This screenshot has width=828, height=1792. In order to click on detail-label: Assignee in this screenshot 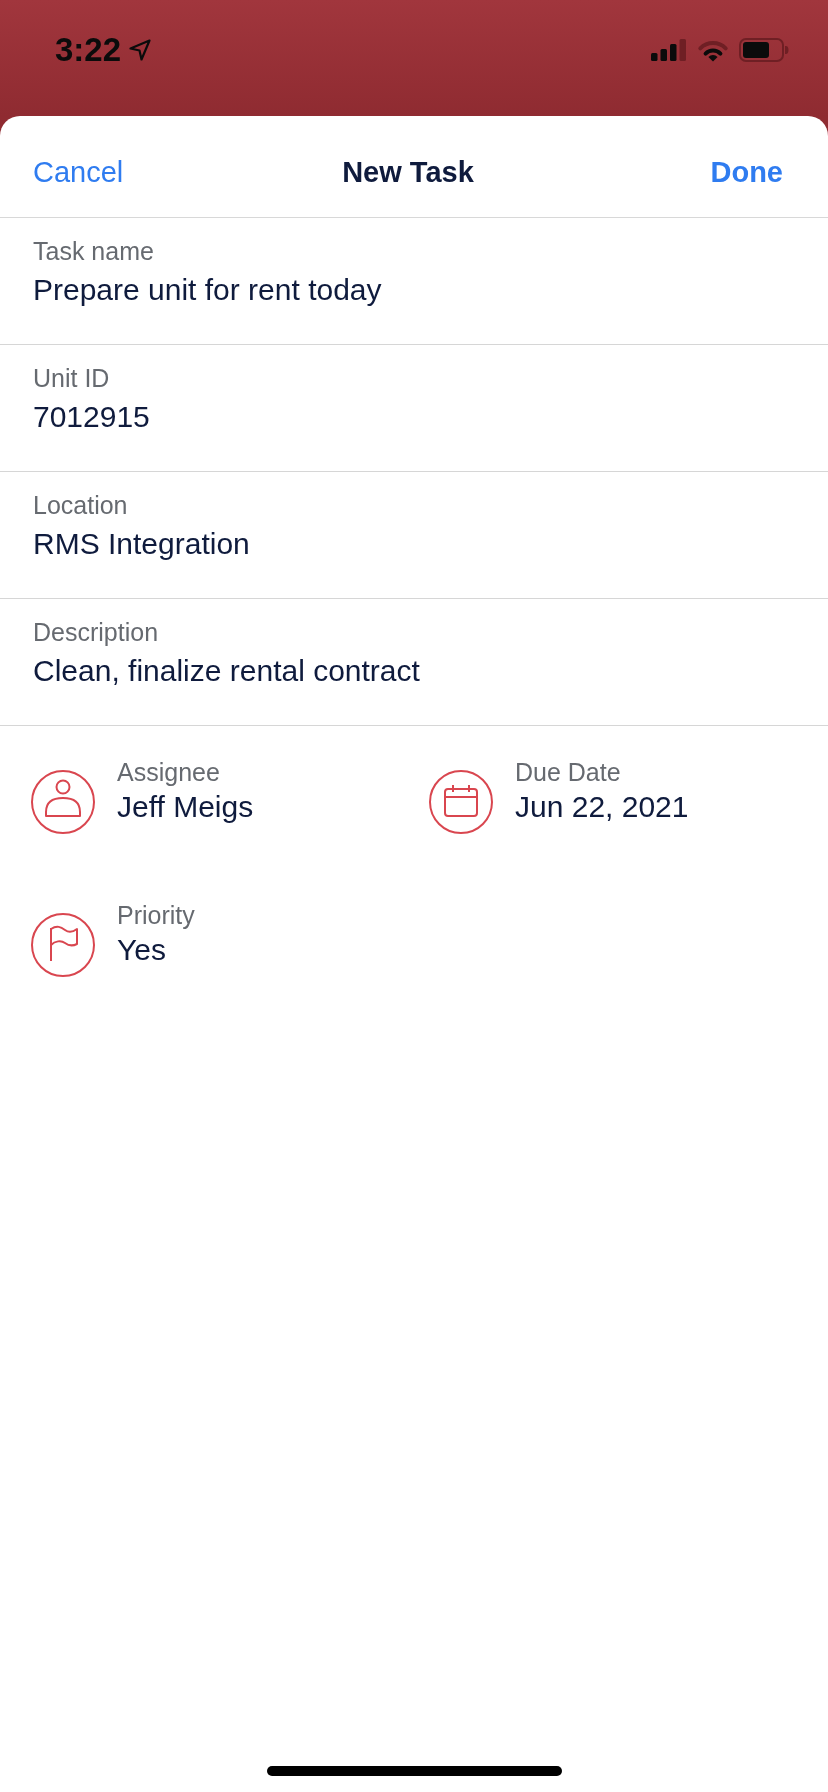, I will do `click(168, 772)`.